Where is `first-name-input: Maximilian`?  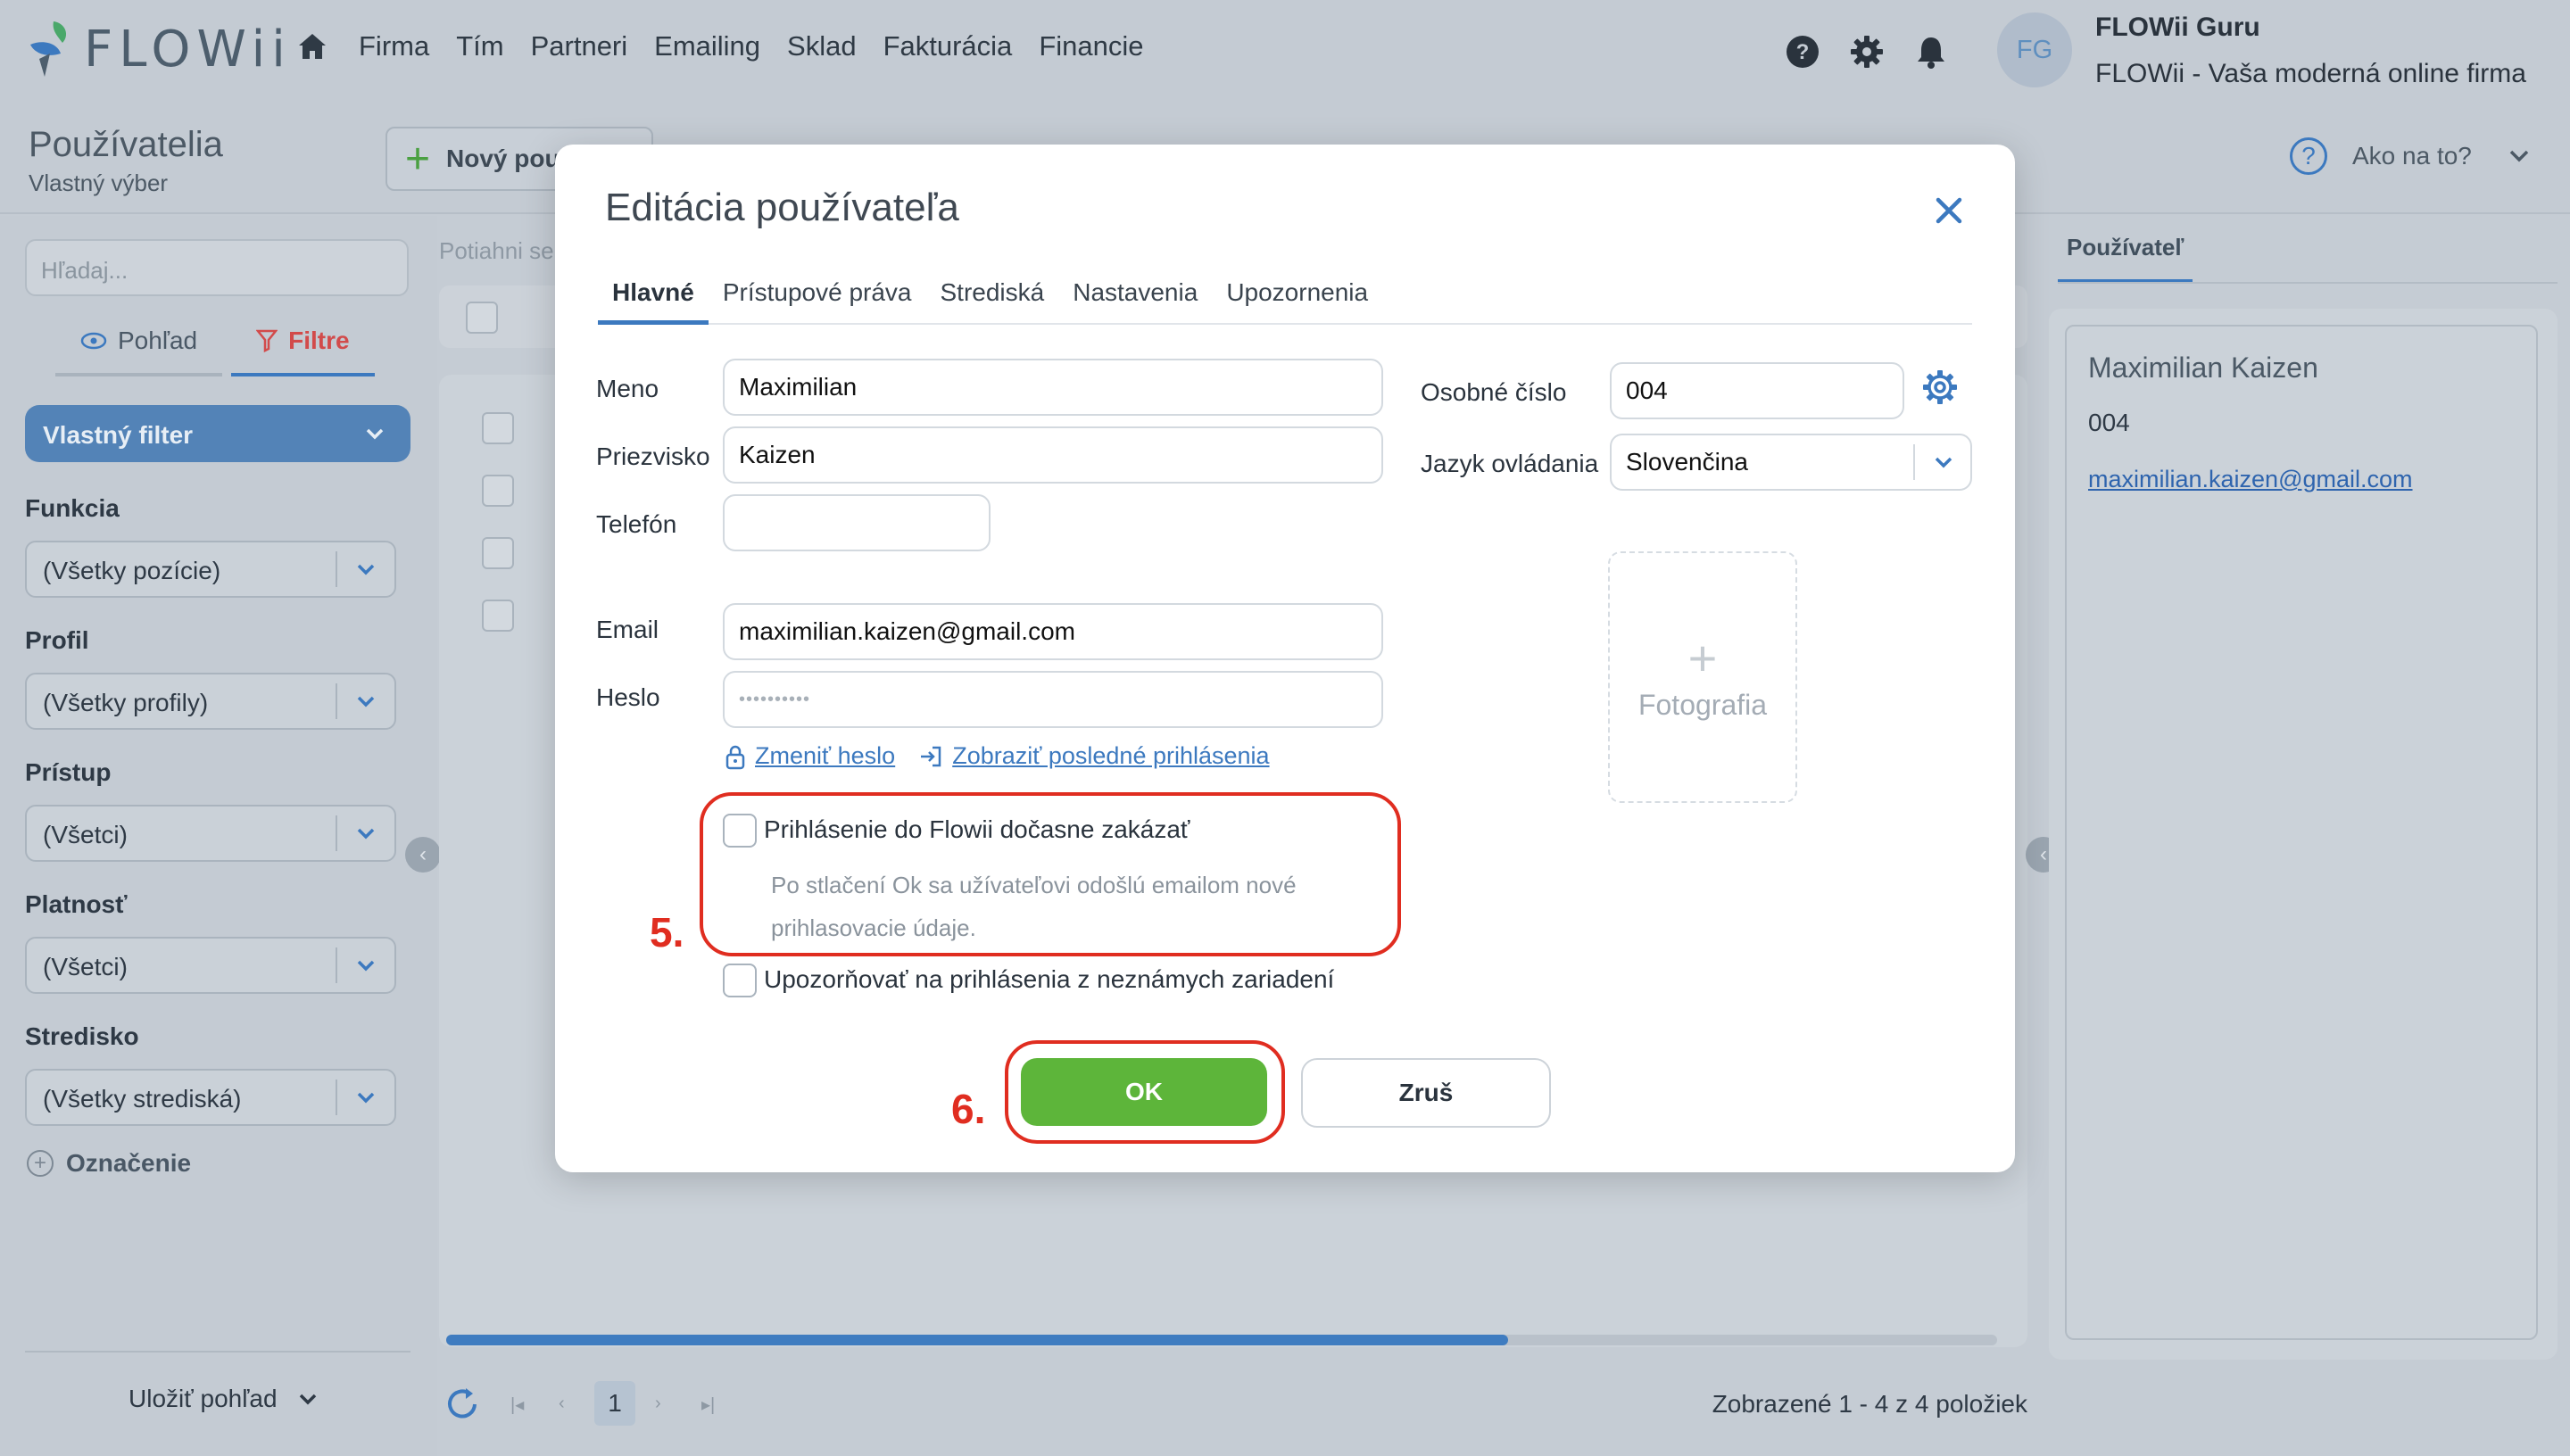
first-name-input: Maximilian is located at coordinates (1053, 387).